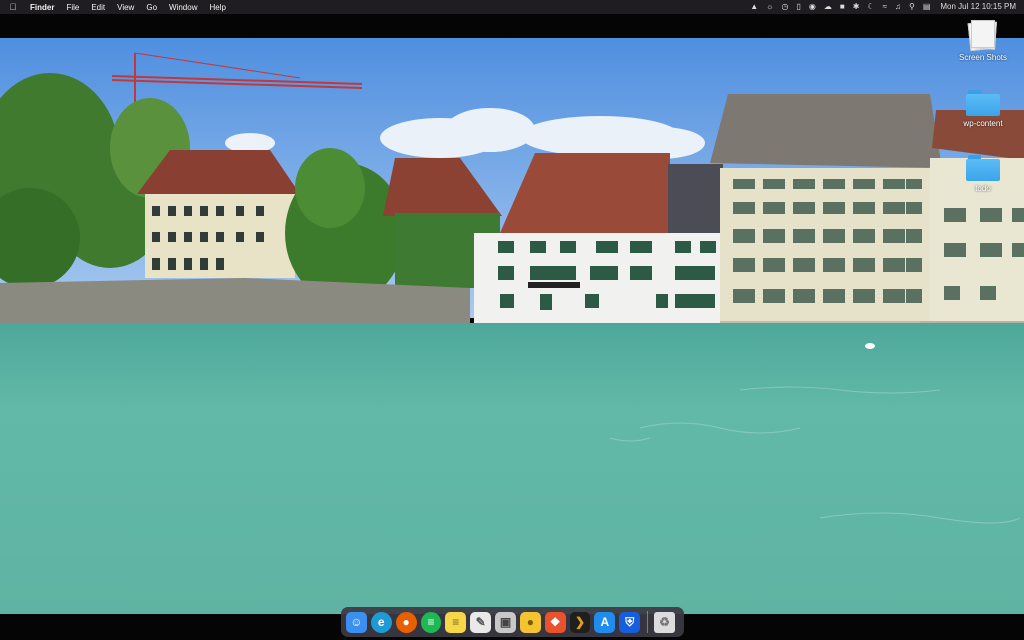 This screenshot has width=1024, height=640. Describe the element at coordinates (978, 7) in the screenshot. I see `menubar-clock: Mon Jul 12 10:15 PM` at that location.